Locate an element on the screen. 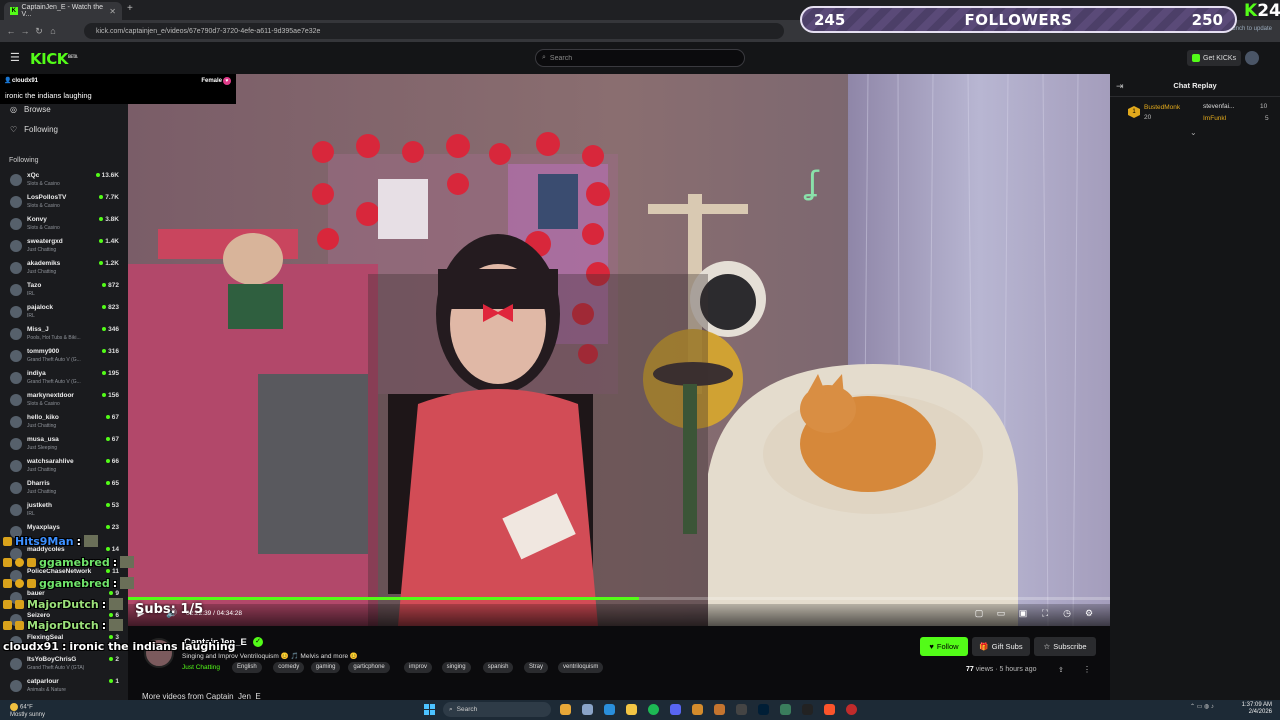 The width and height of the screenshot is (1280, 720). sidebar-following-item: tommy900 Grand Theft Auto V (G... 316 is located at coordinates (66, 358).